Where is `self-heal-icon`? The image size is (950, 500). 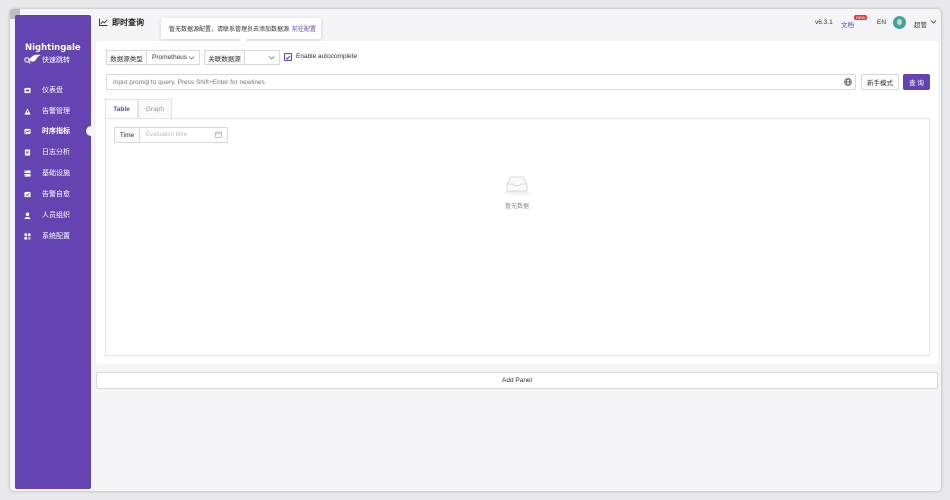 self-heal-icon is located at coordinates (27, 194).